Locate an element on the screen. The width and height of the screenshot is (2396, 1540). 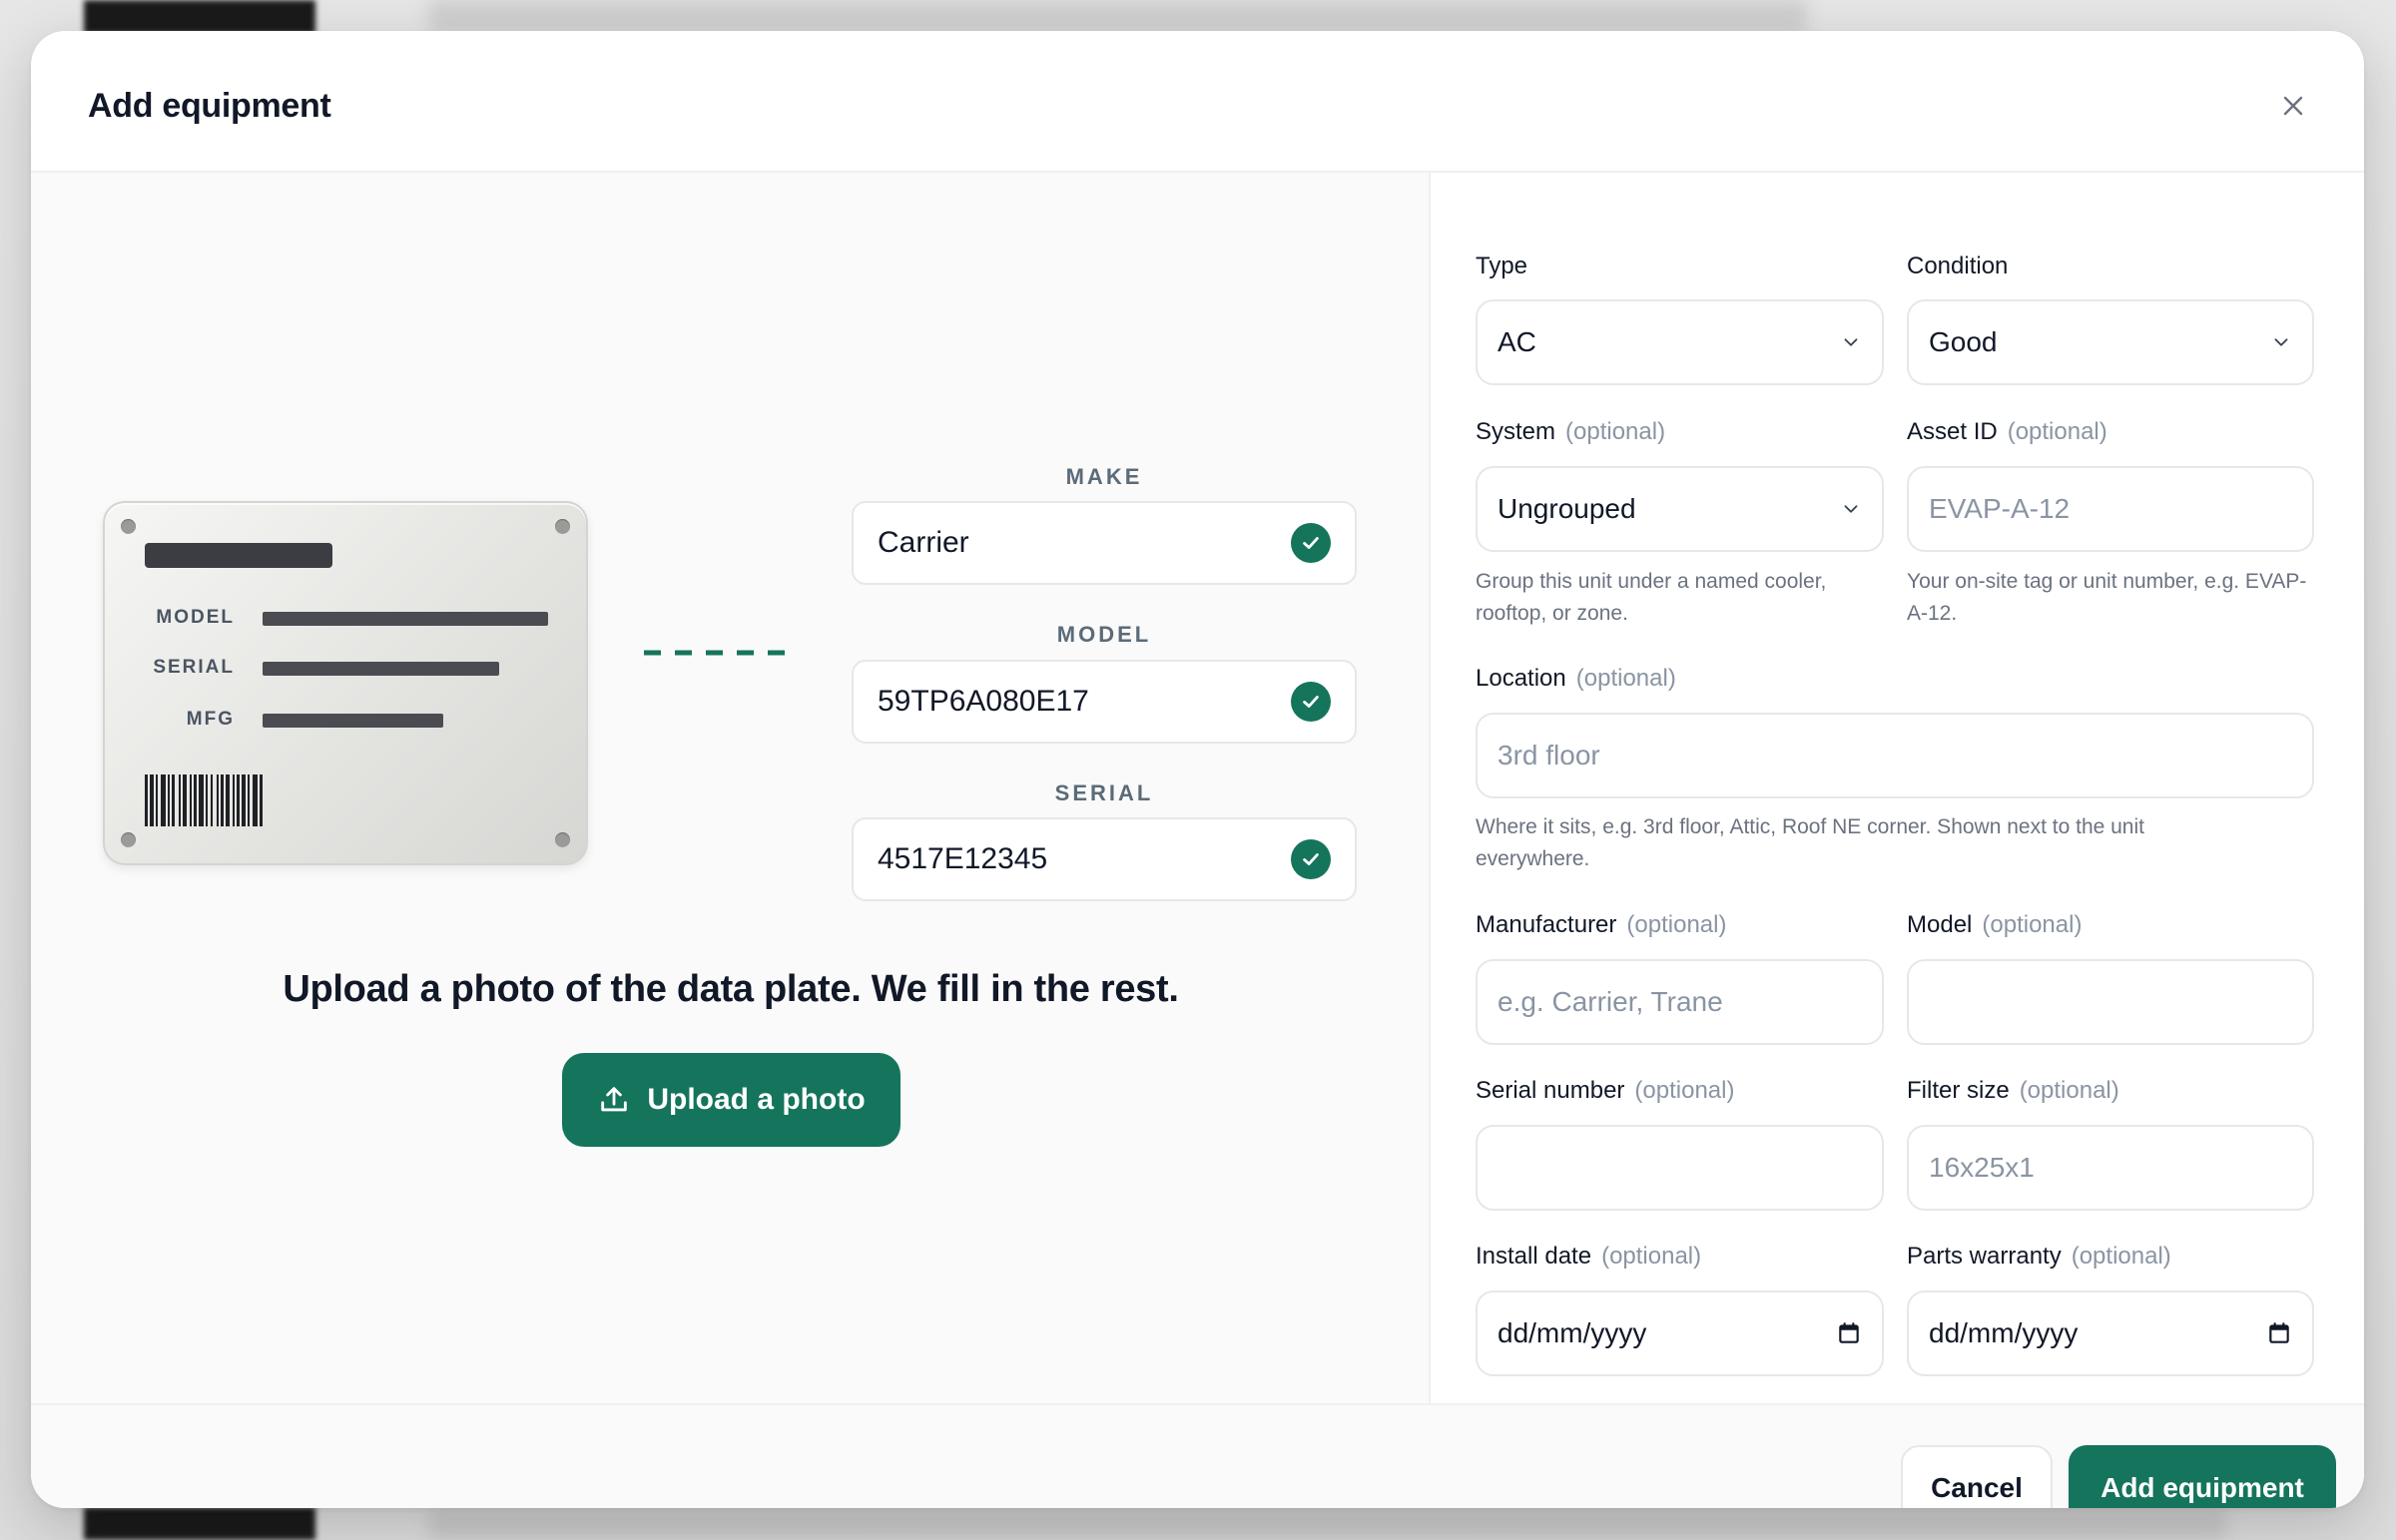
close-button is located at coordinates (2293, 106).